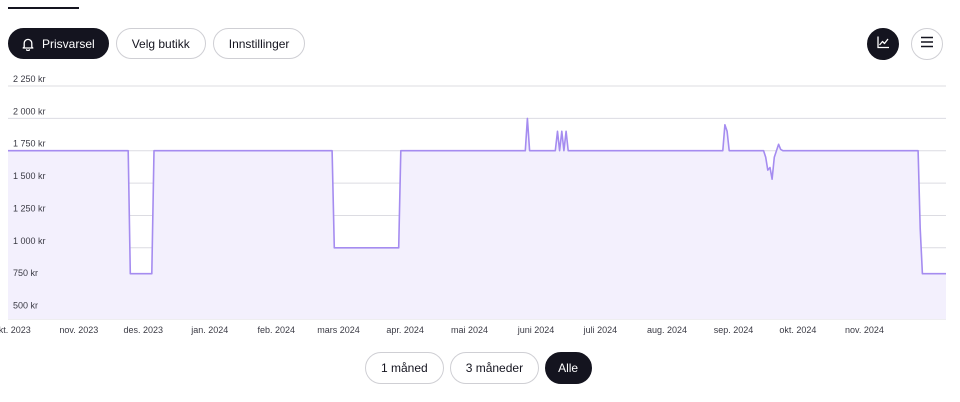  Describe the element at coordinates (600, 330) in the screenshot. I see `x-tick-label: juli 2024` at that location.